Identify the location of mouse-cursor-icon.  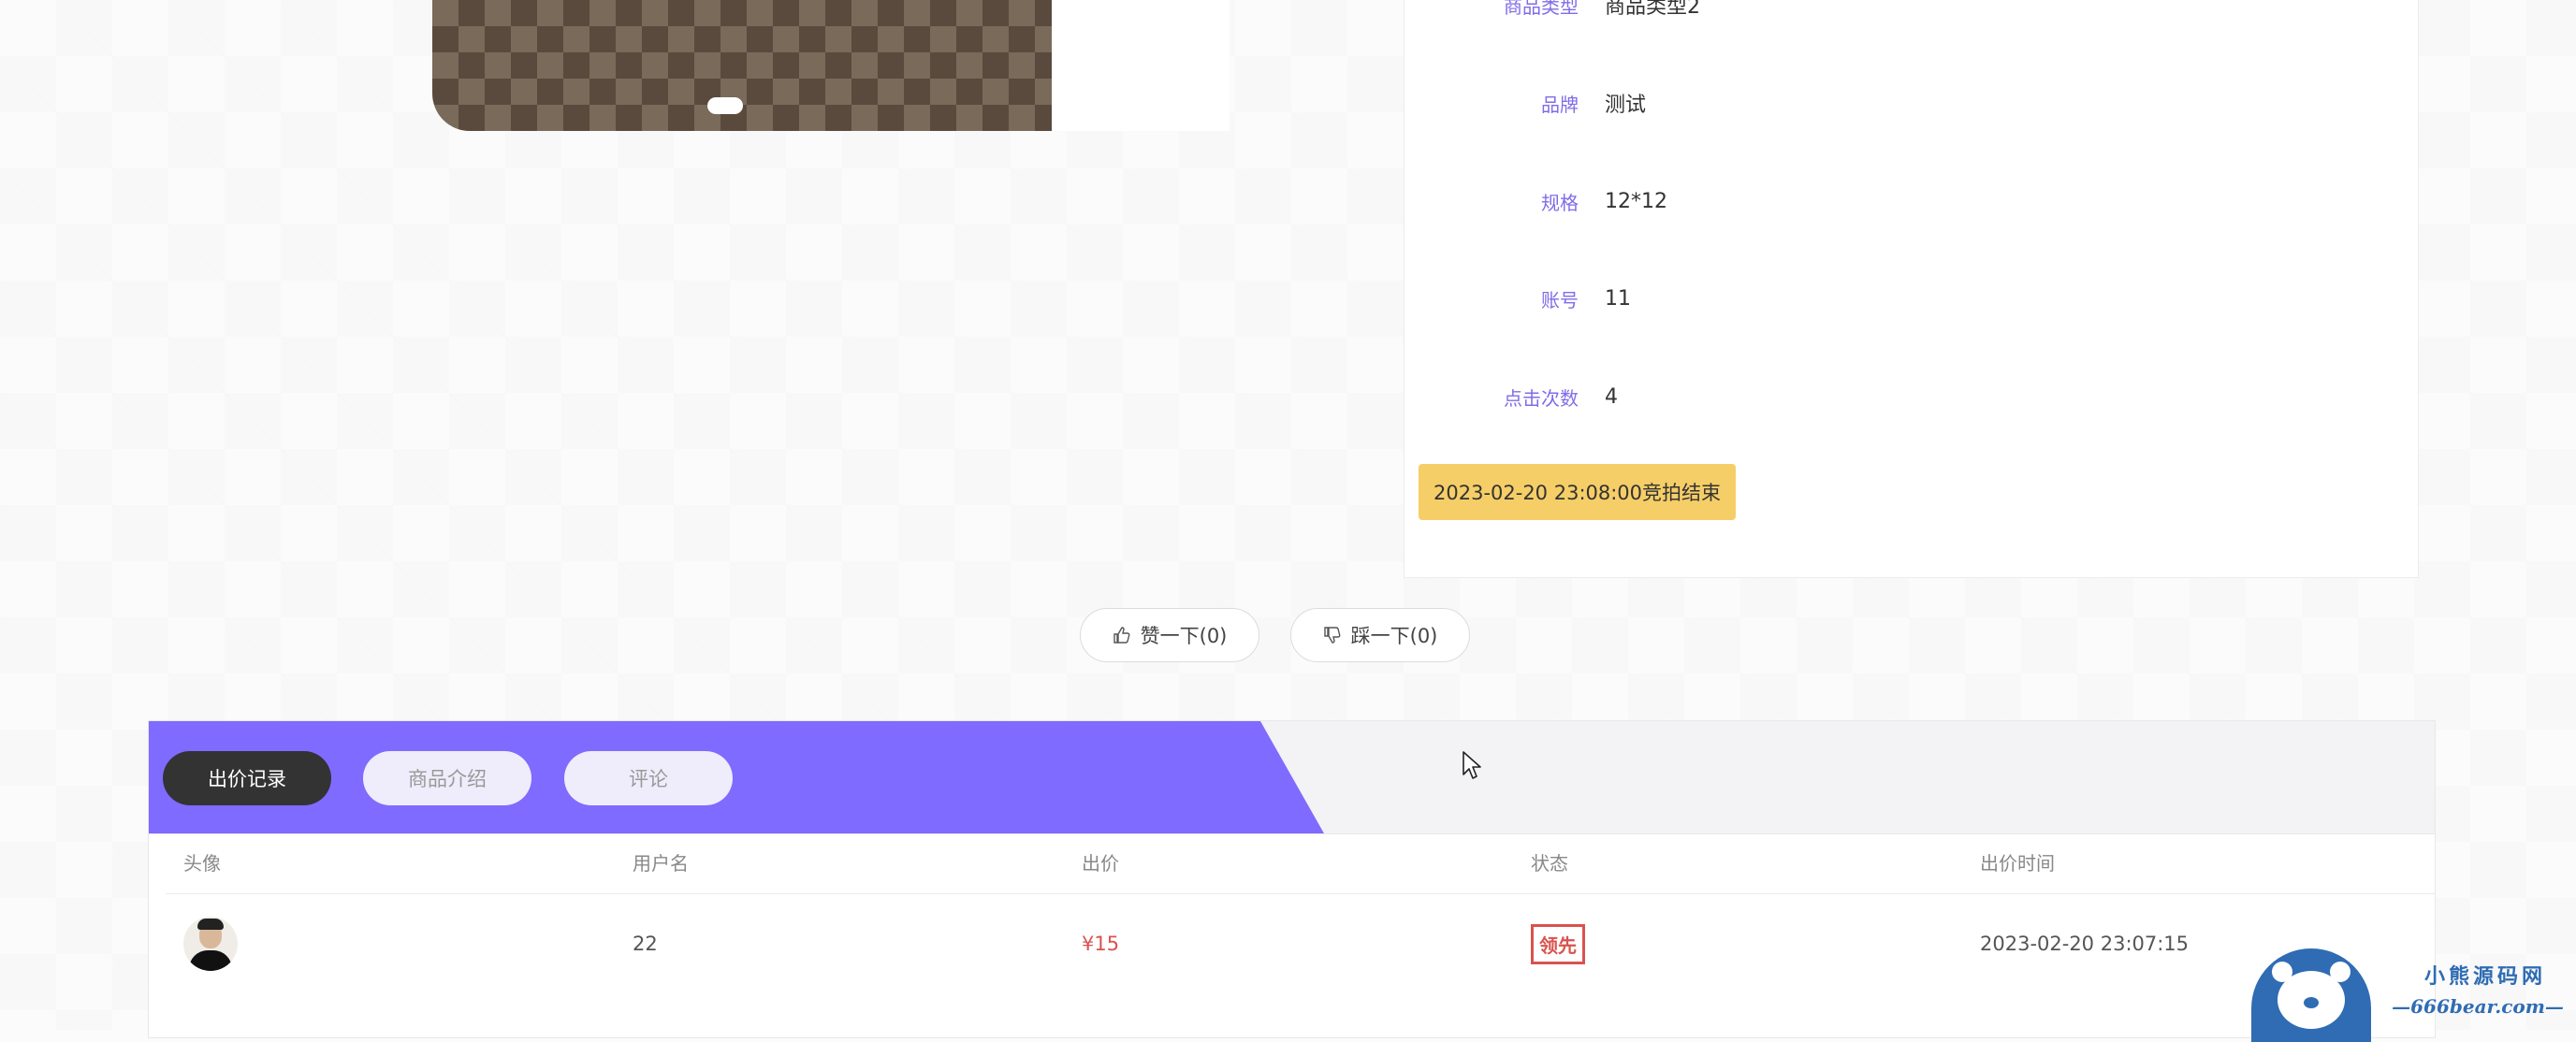
(1472, 765).